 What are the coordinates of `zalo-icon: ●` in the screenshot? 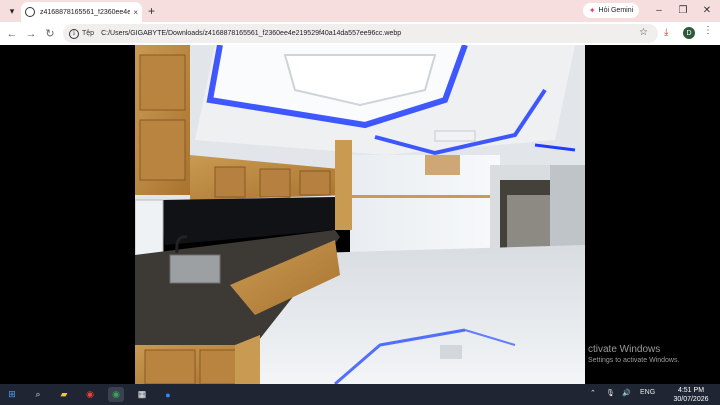 It's located at (168, 394).